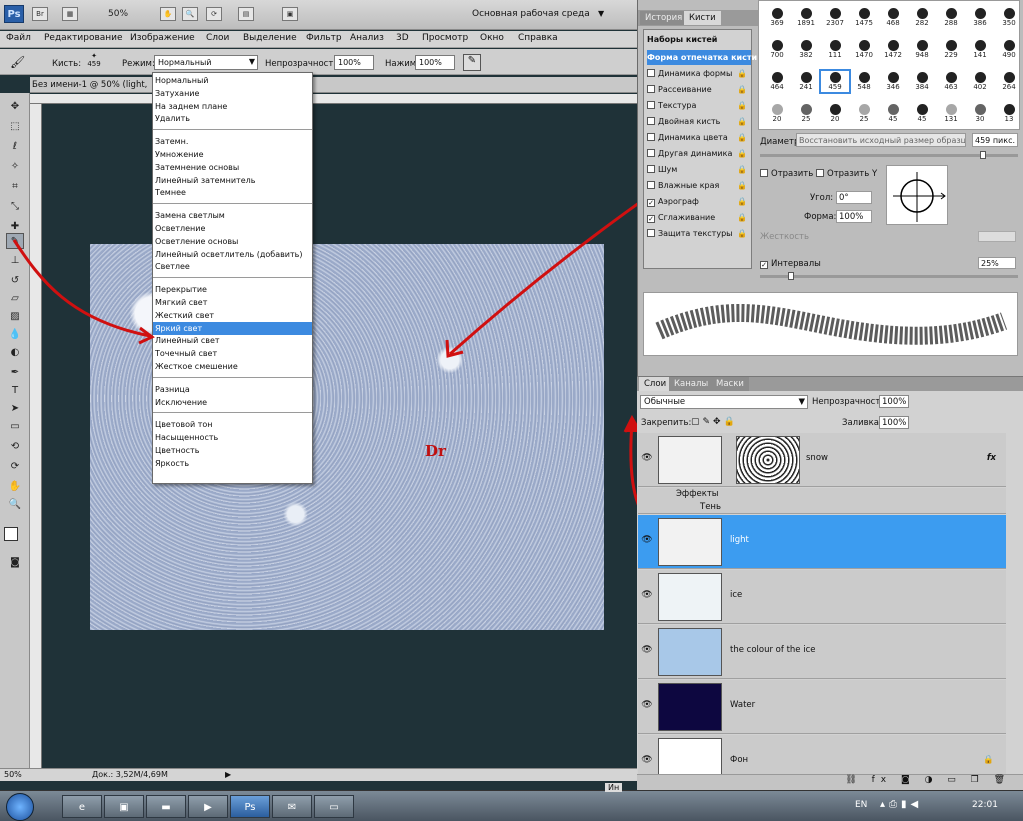 This screenshot has width=1023, height=821. Describe the element at coordinates (1009, 113) in the screenshot. I see `brush-preset: 13` at that location.